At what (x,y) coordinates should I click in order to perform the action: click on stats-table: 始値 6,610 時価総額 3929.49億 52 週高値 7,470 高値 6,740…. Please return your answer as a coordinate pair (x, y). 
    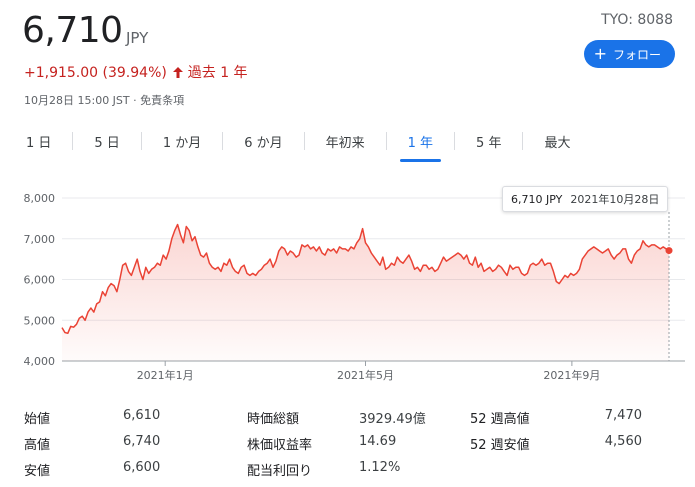
    Looking at the image, I should click on (347, 443).